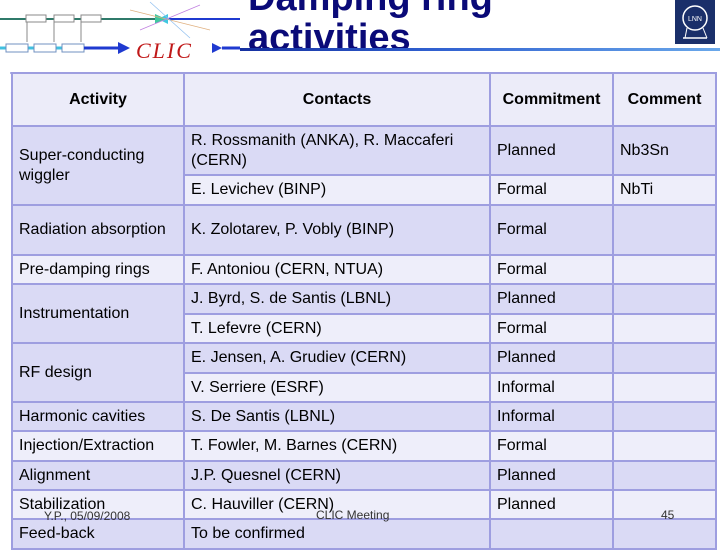 This screenshot has width=720, height=550. Describe the element at coordinates (98, 475) in the screenshot. I see `cell-activity: Alignment` at that location.